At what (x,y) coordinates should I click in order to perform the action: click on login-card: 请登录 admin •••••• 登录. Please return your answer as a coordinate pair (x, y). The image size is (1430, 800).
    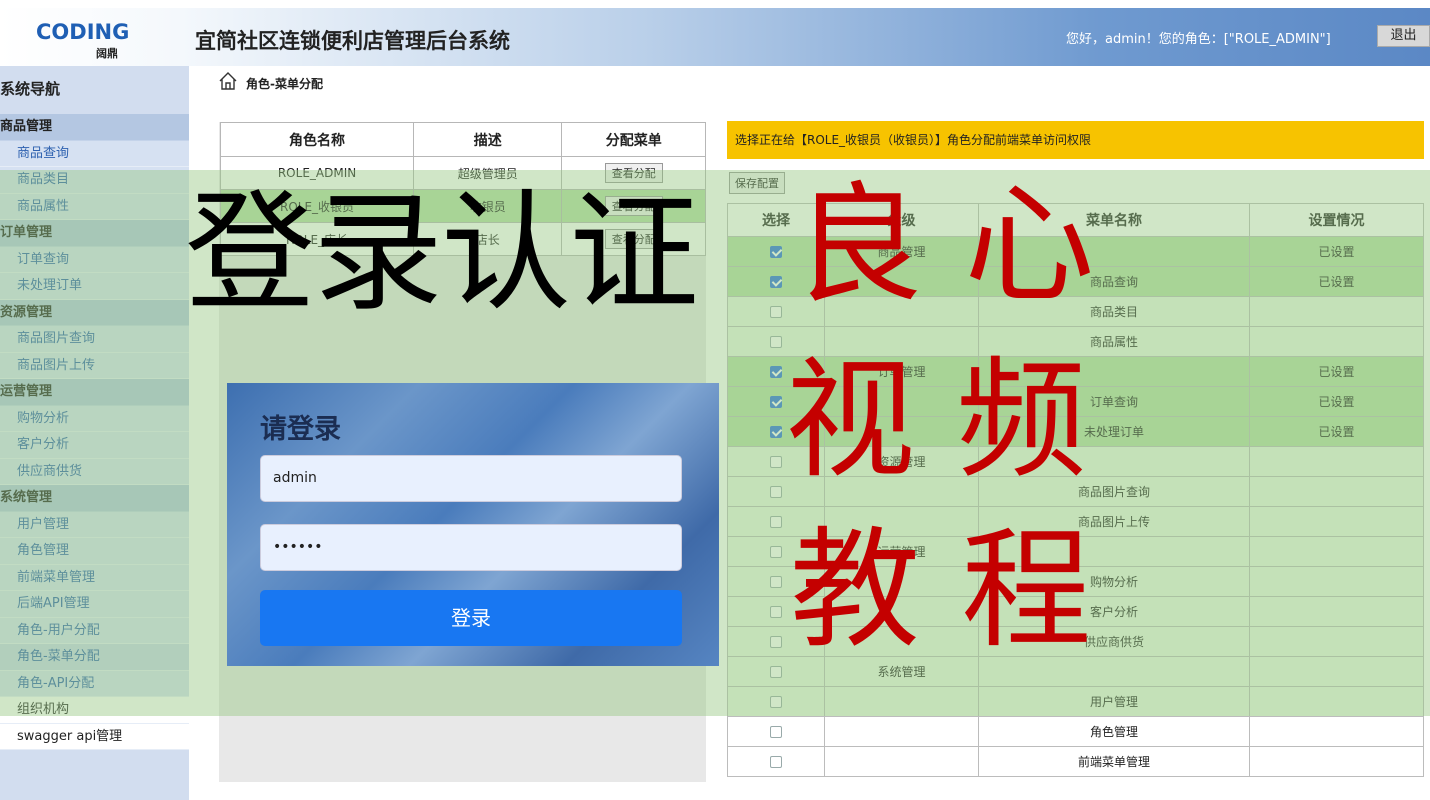
    Looking at the image, I should click on (473, 524).